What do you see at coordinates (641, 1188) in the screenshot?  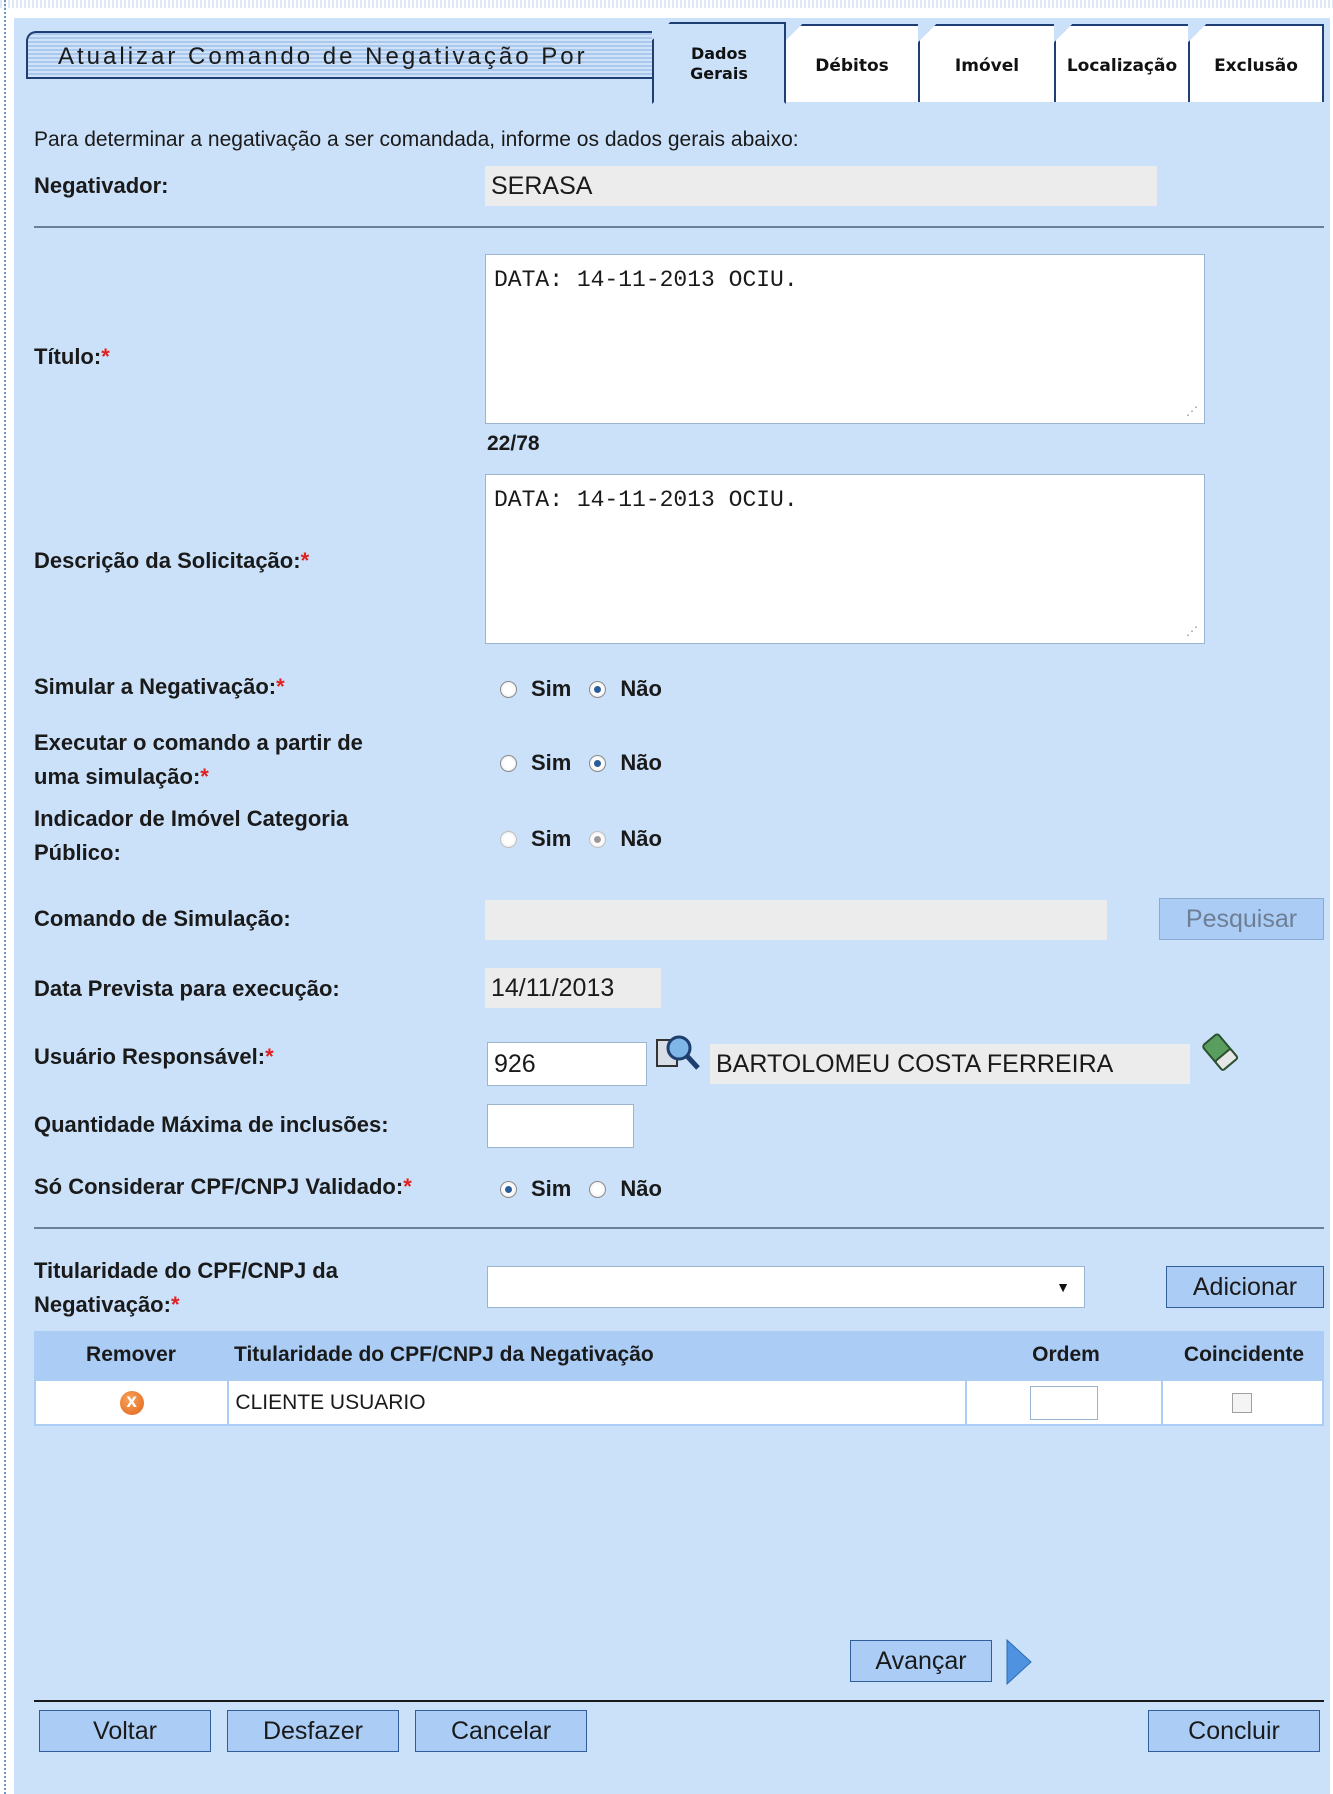 I see `cpf-validado-nao-label: Não` at bounding box center [641, 1188].